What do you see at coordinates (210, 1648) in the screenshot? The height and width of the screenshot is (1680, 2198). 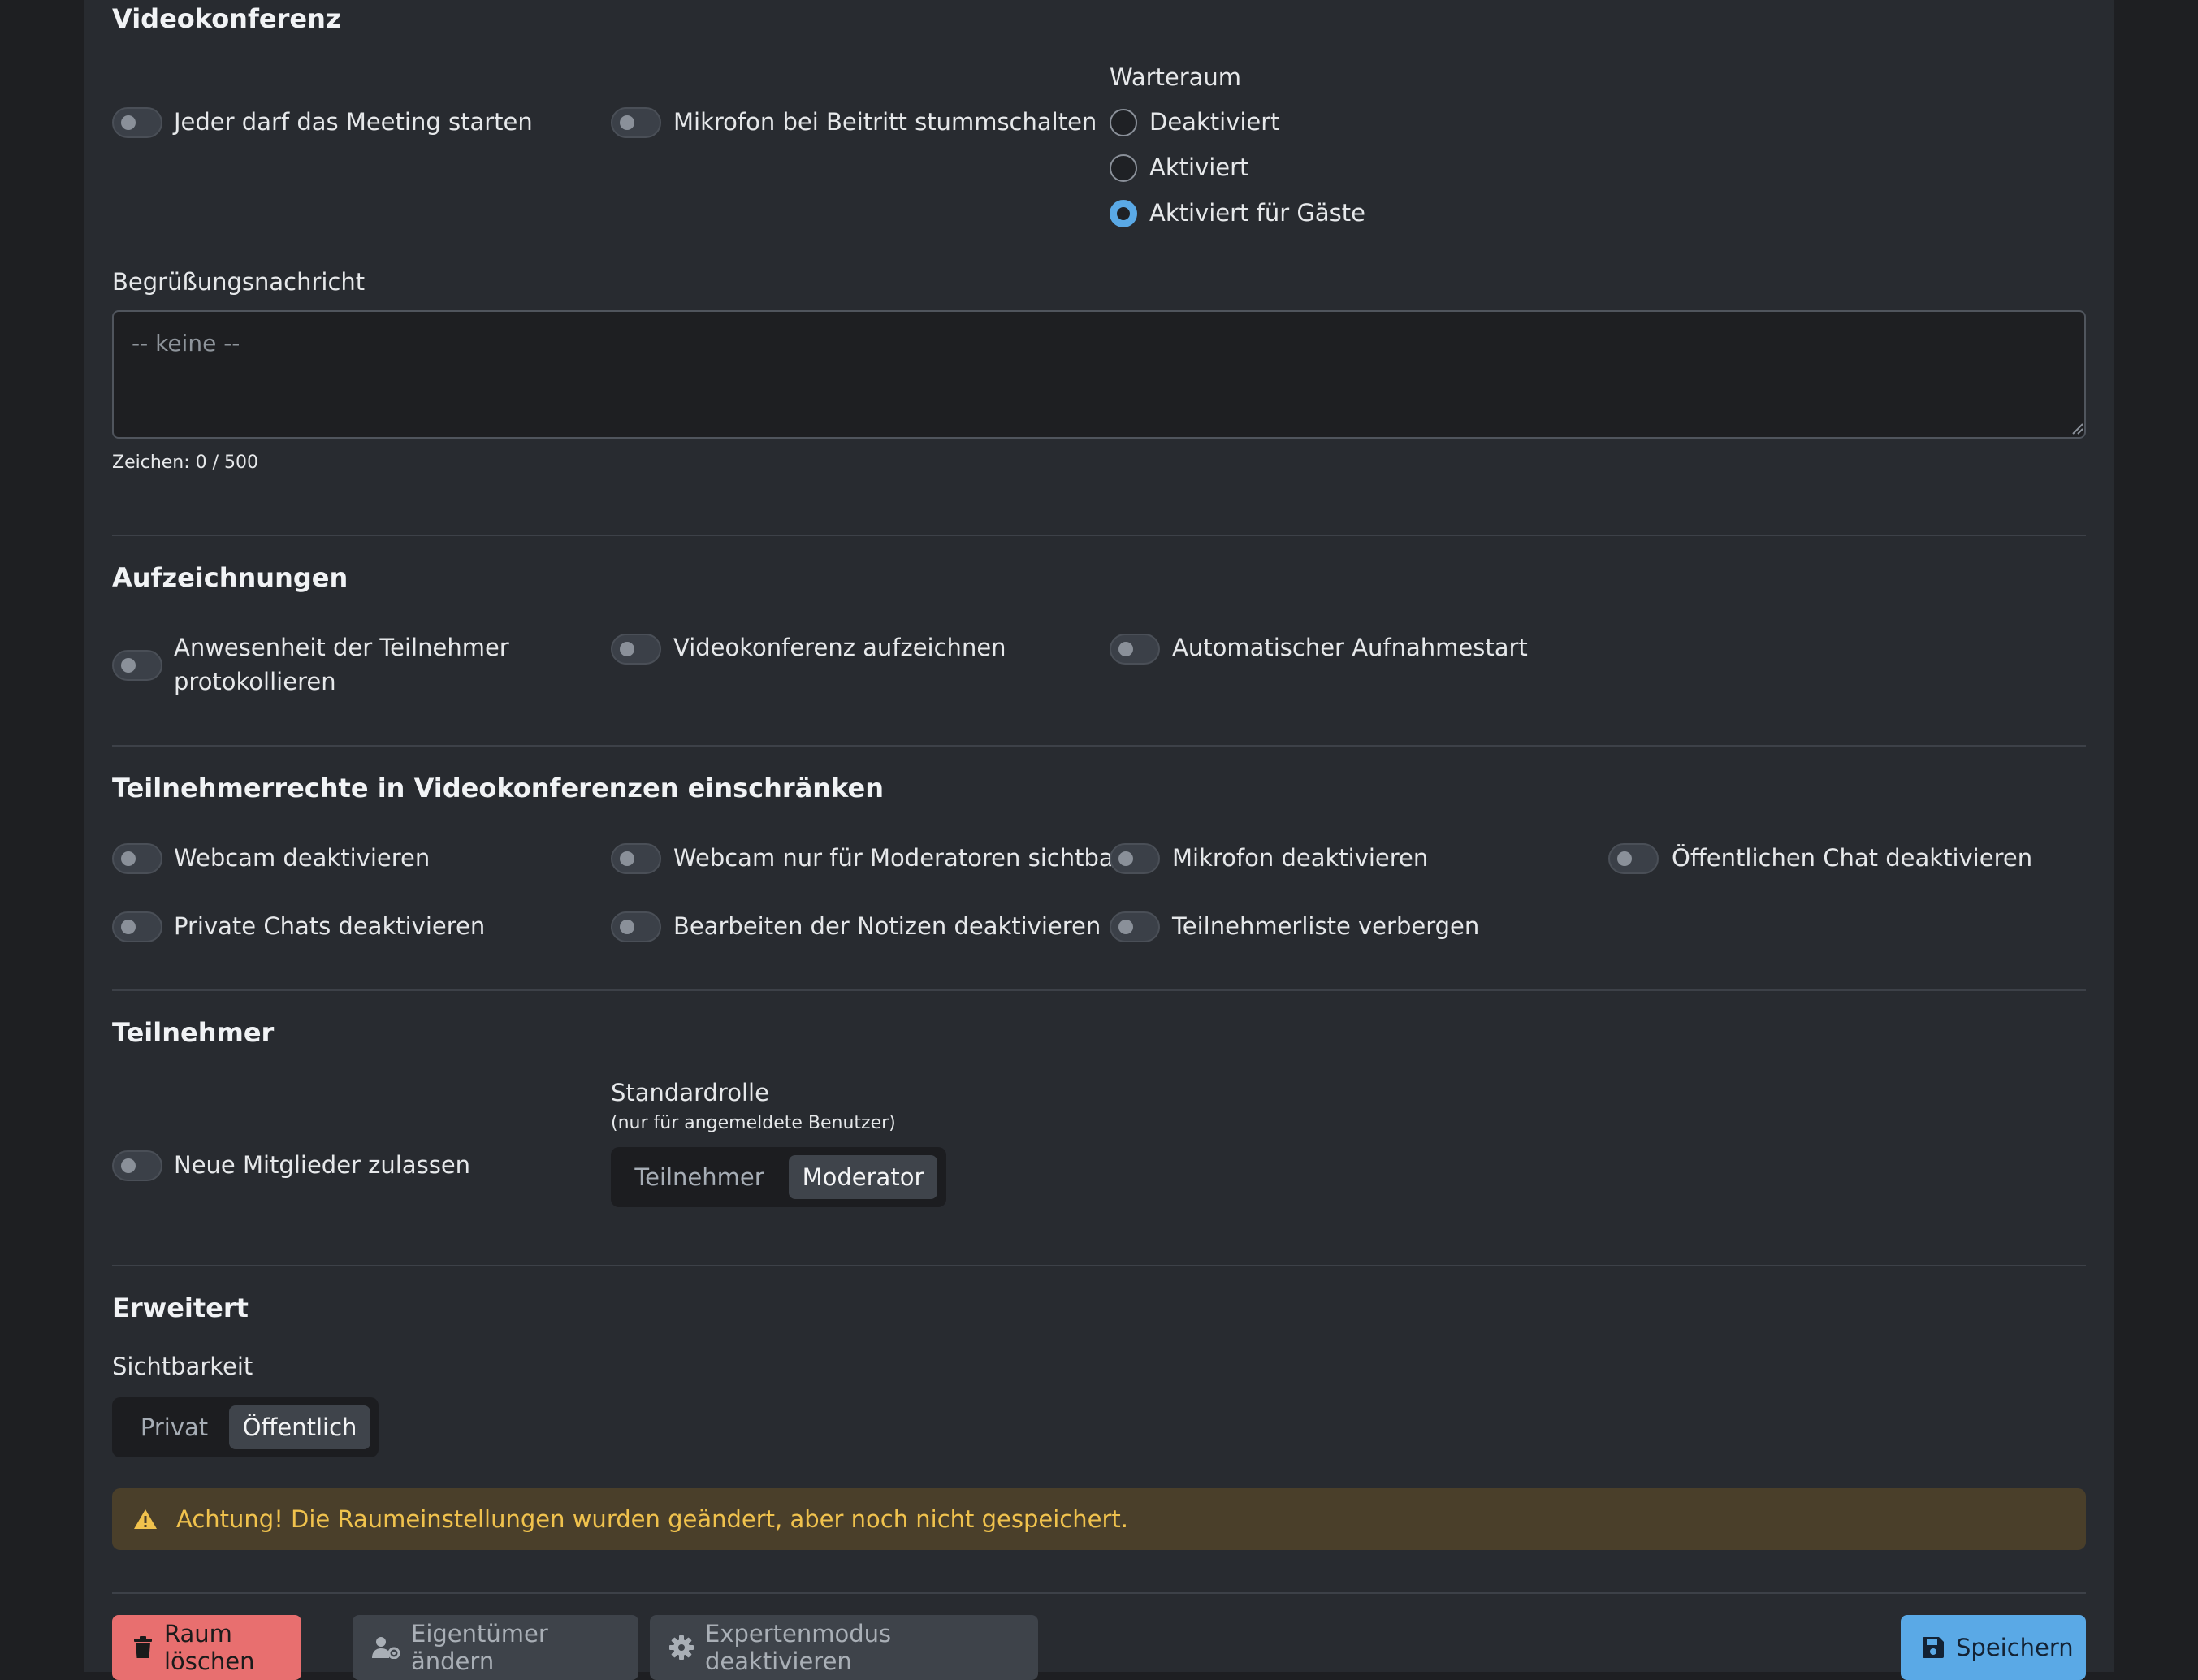 I see `delete-room-label: Raum löschen` at bounding box center [210, 1648].